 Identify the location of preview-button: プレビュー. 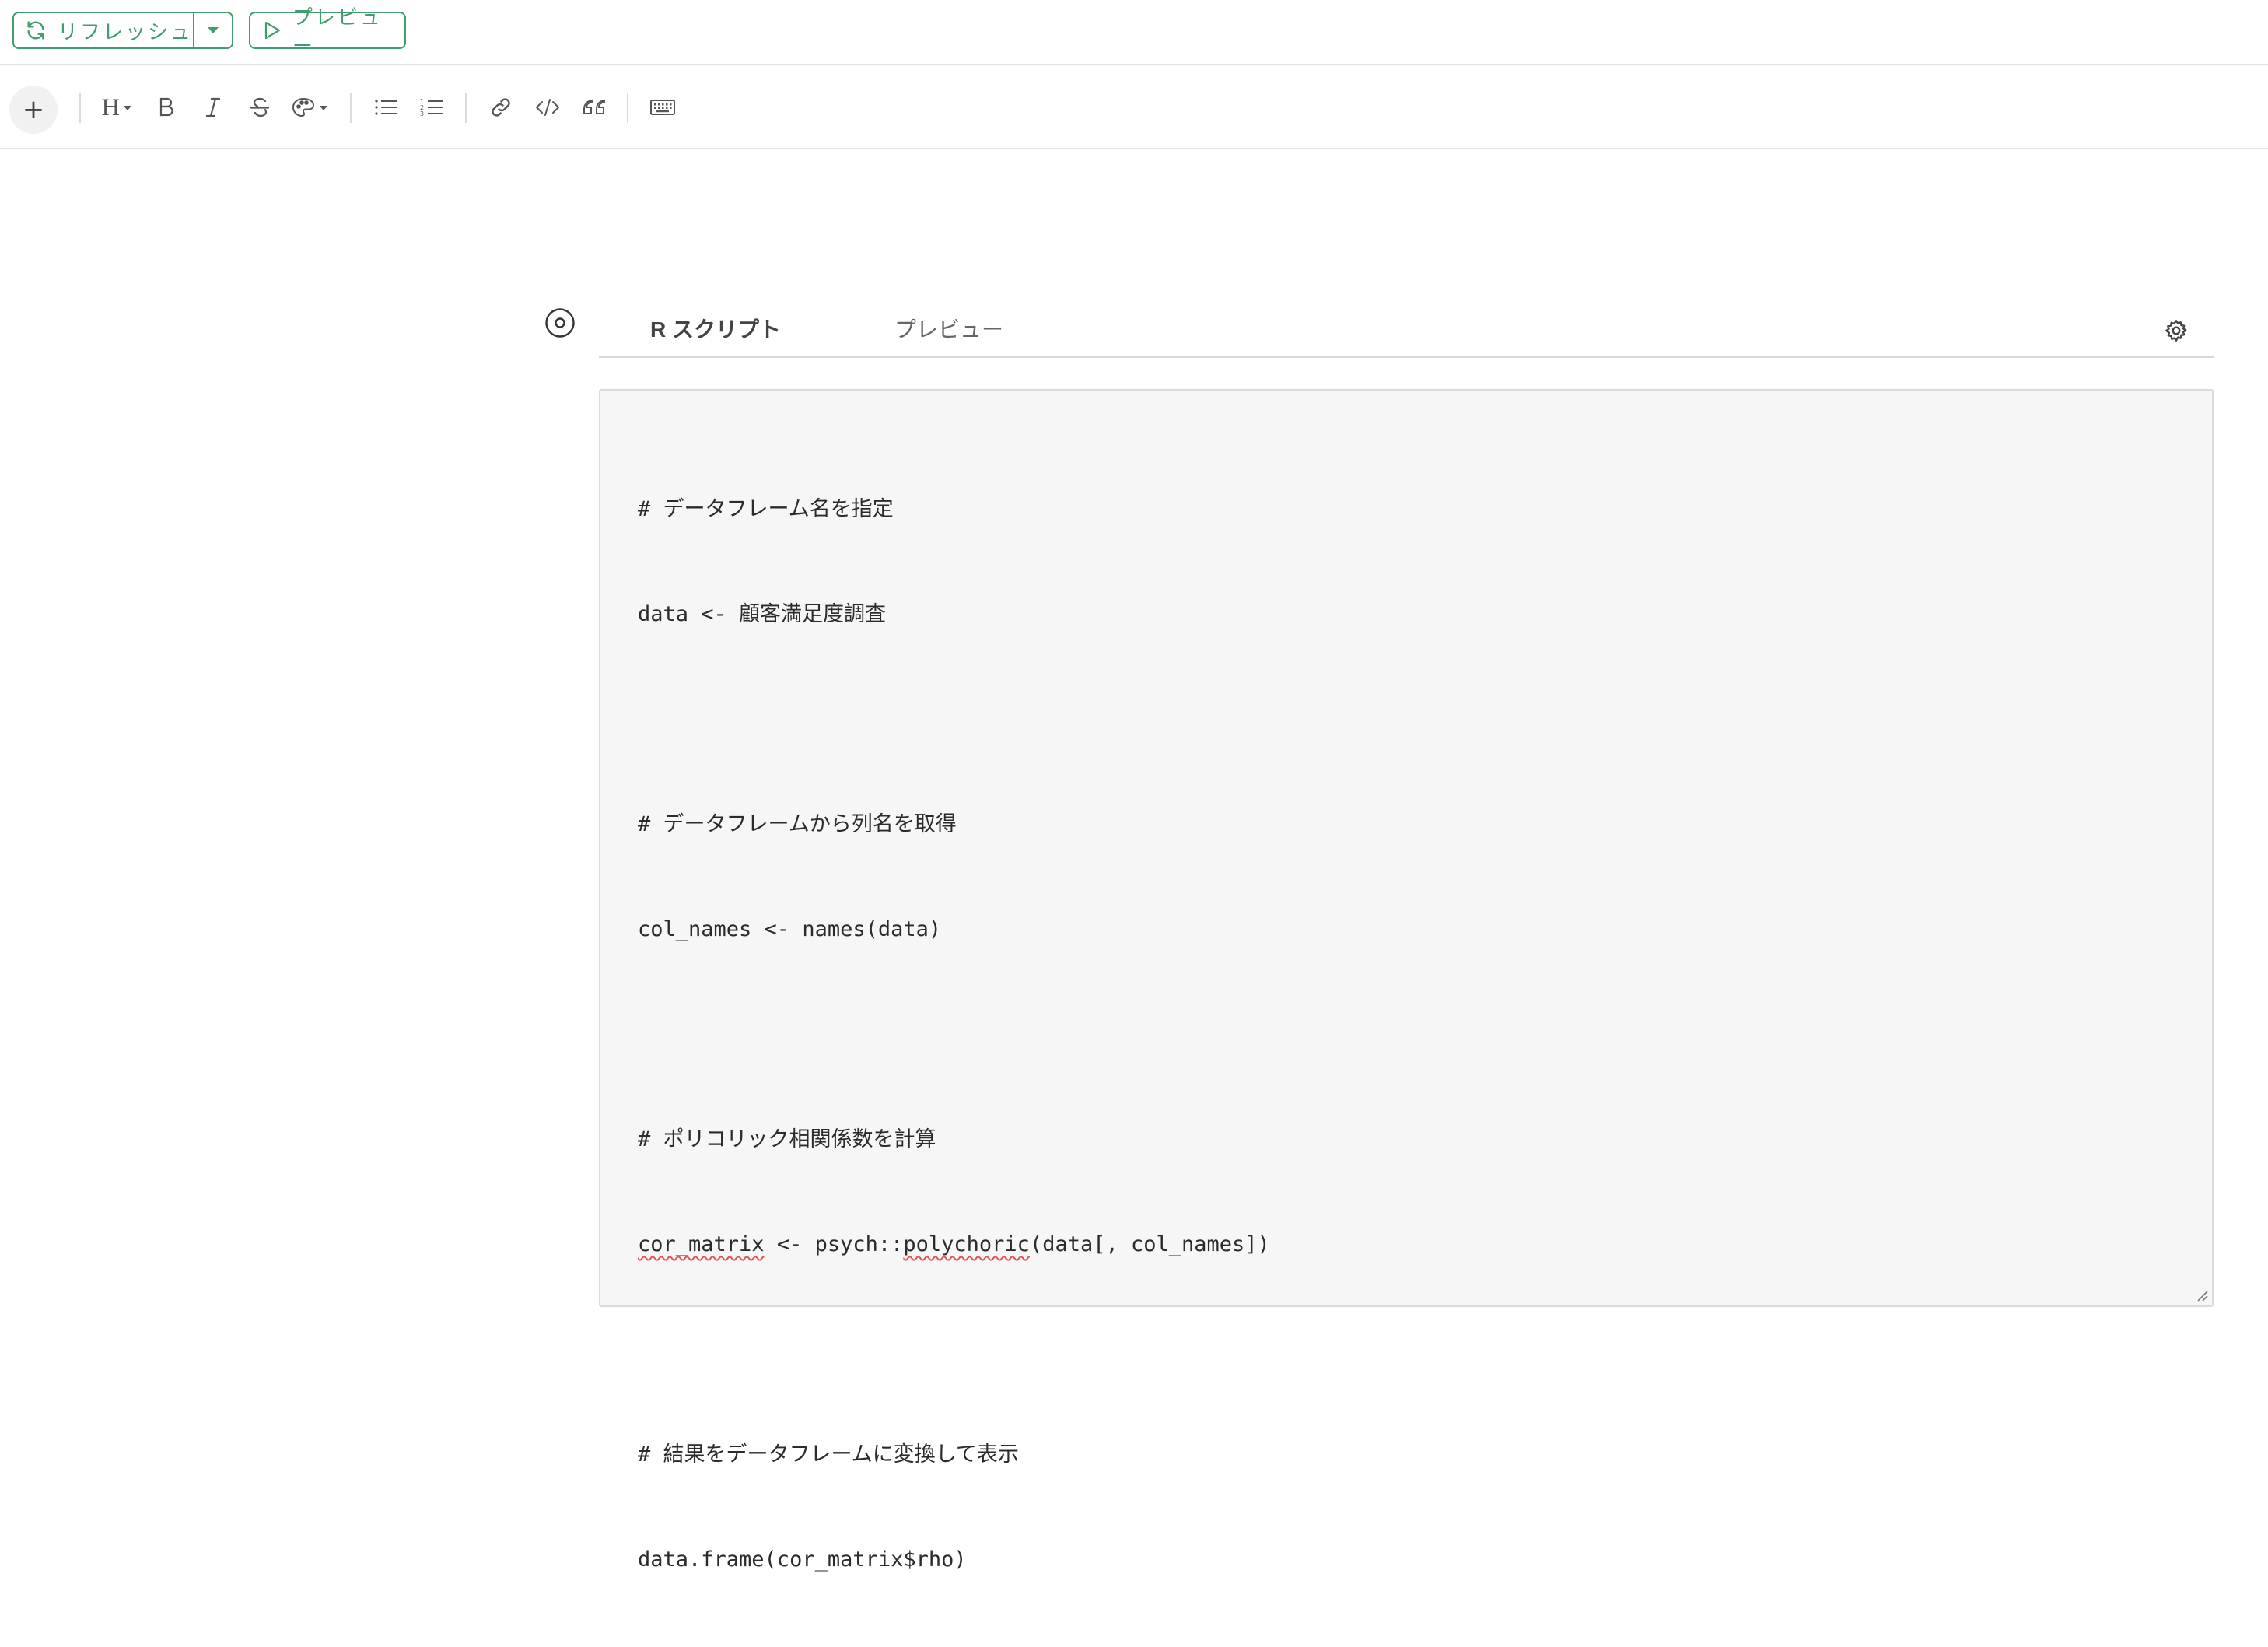
(328, 32).